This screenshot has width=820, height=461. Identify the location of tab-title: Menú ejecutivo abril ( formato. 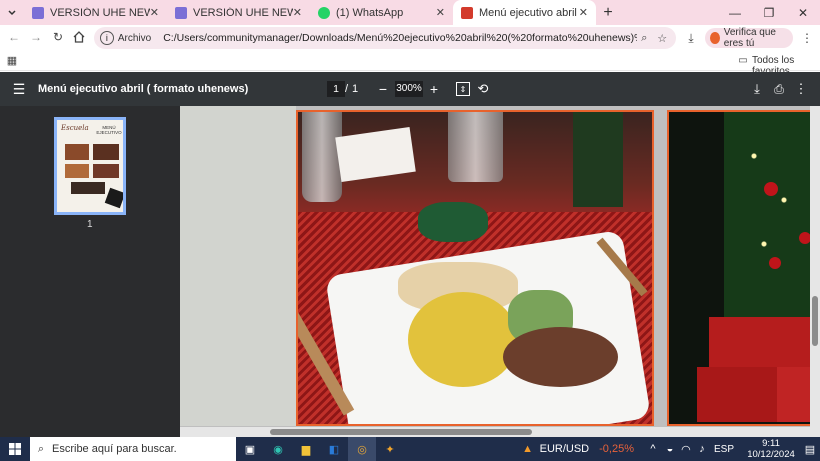
(529, 12).